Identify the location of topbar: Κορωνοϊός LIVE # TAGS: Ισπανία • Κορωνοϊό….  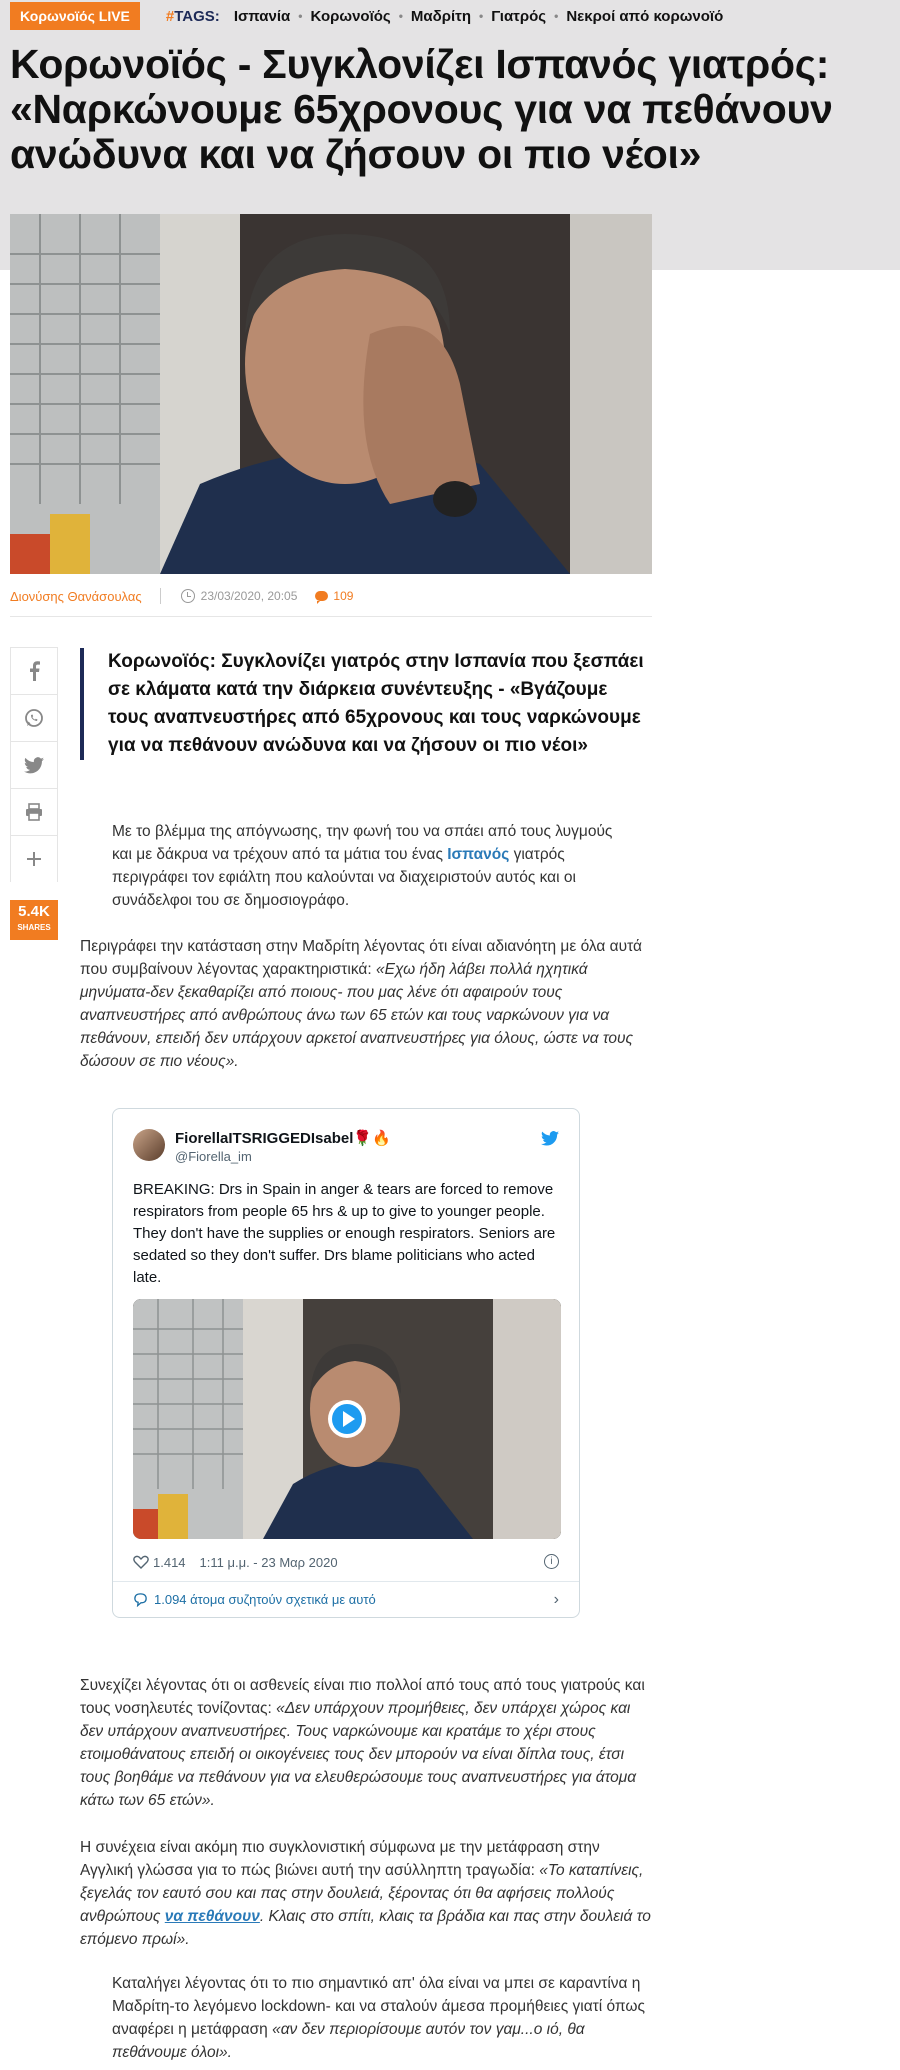
(368, 16).